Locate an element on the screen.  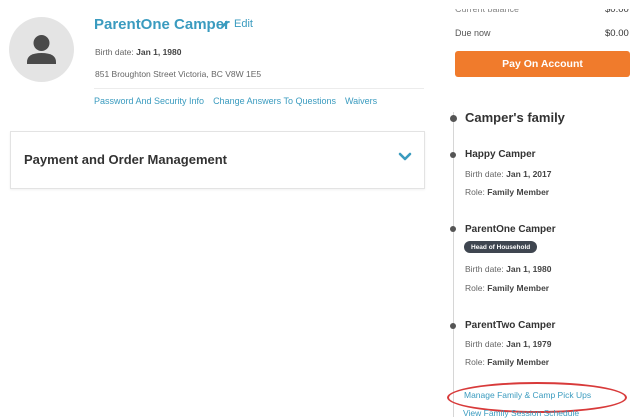
waivers-link: Waivers is located at coordinates (361, 101).